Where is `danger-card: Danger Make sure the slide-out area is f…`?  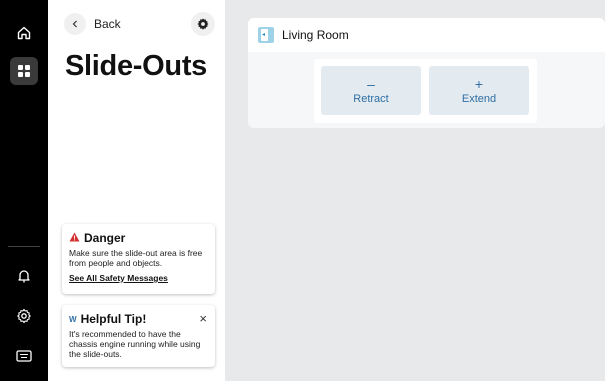 danger-card: Danger Make sure the slide-out area is f… is located at coordinates (138, 259).